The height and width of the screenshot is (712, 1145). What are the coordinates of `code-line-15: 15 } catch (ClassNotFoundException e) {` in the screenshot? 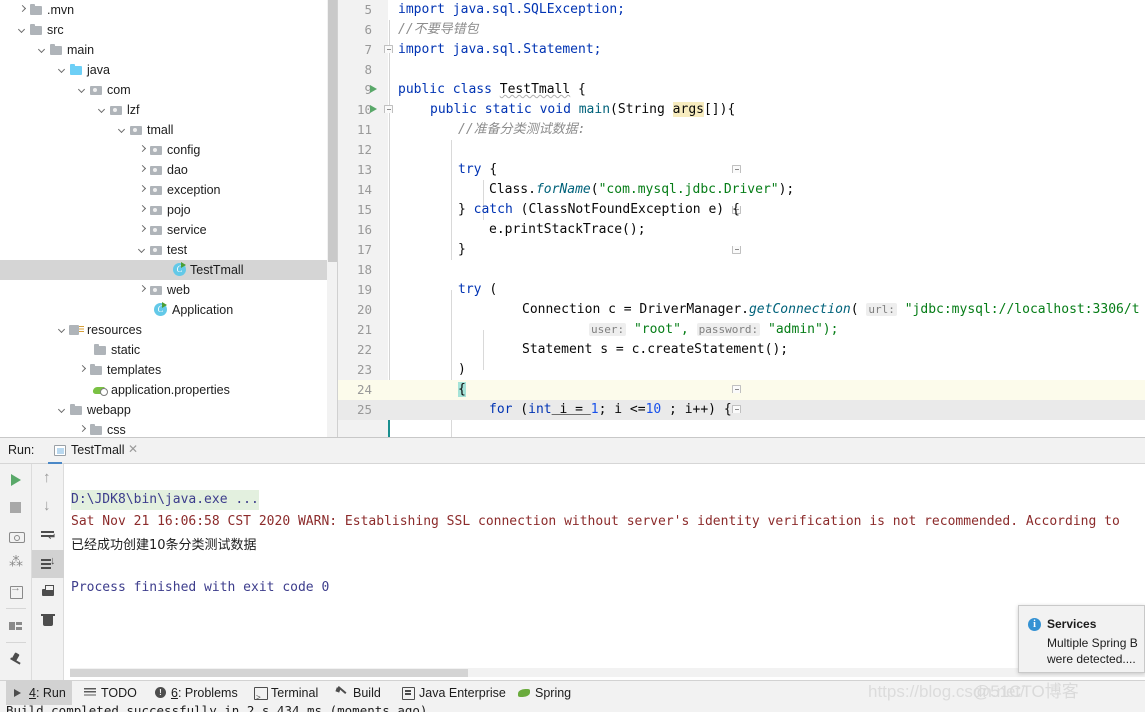 It's located at (741, 210).